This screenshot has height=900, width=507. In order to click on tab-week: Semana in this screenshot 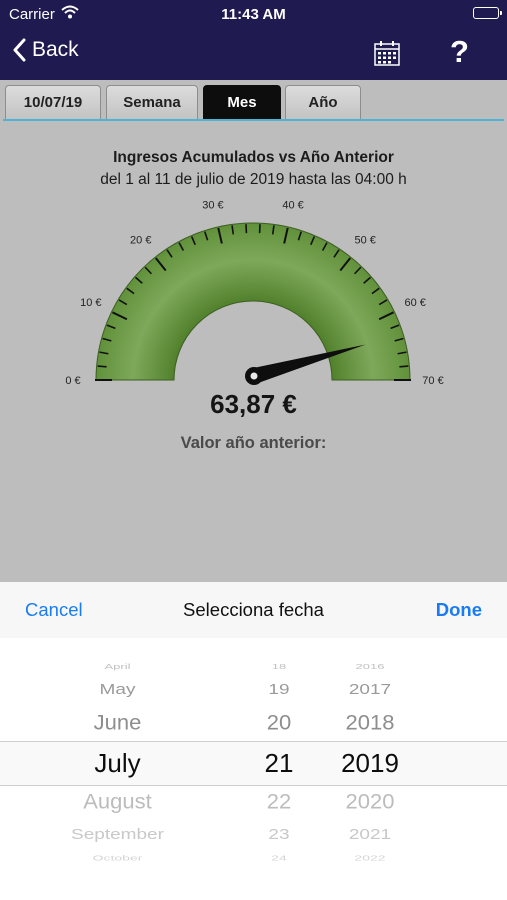, I will do `click(152, 102)`.